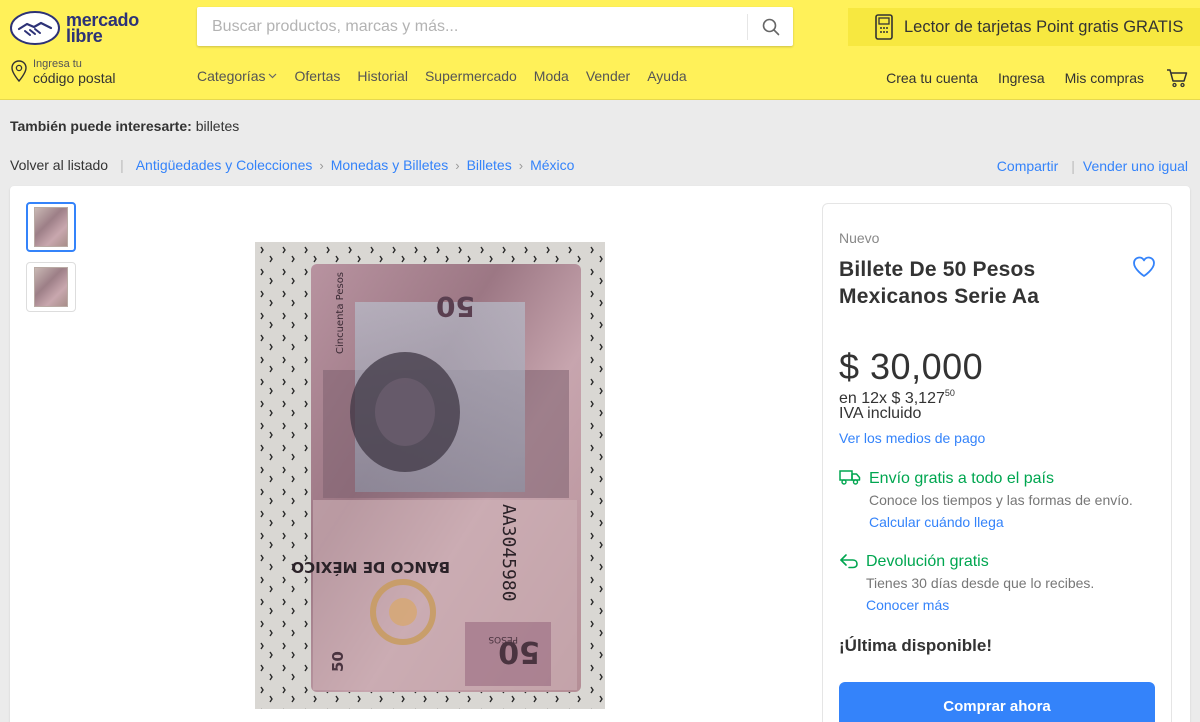  I want to click on nav-ofertas: Ofertas, so click(317, 76).